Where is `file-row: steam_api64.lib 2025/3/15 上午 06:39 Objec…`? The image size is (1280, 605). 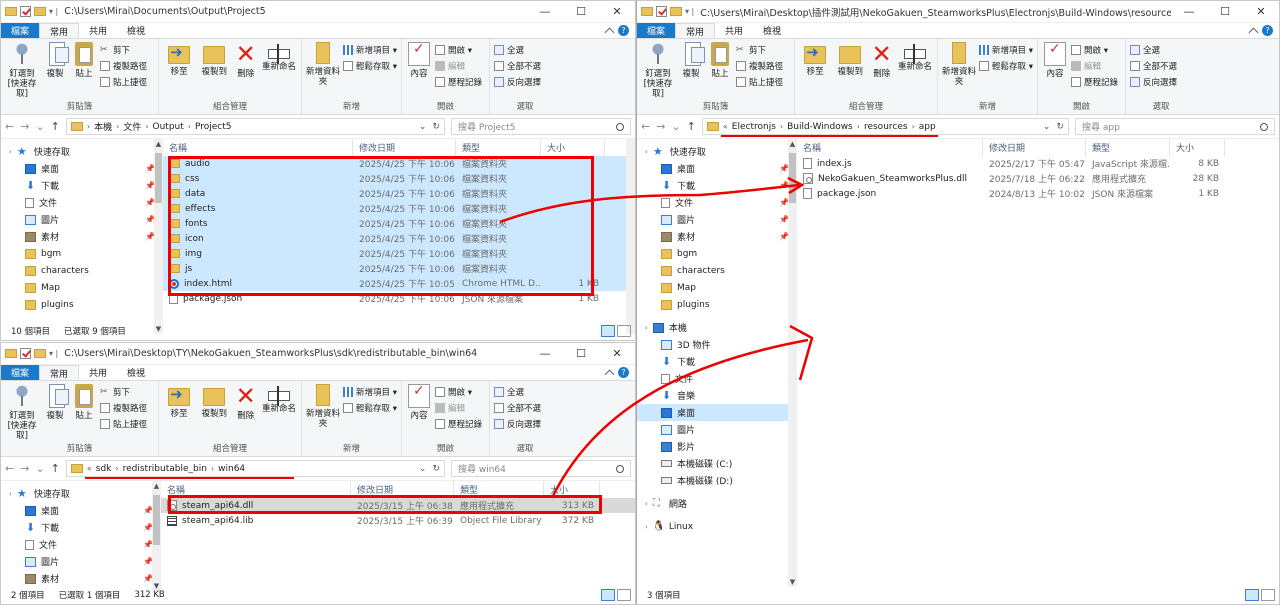
file-row: steam_api64.lib 2025/3/15 上午 06:39 Objec… is located at coordinates (398, 520).